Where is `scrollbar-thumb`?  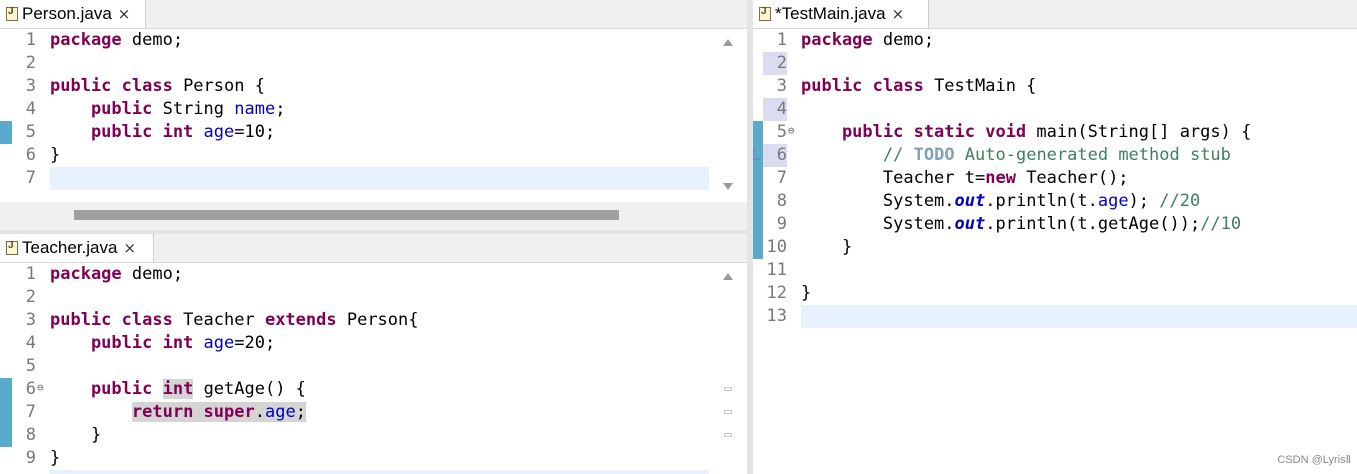 scrollbar-thumb is located at coordinates (346, 215).